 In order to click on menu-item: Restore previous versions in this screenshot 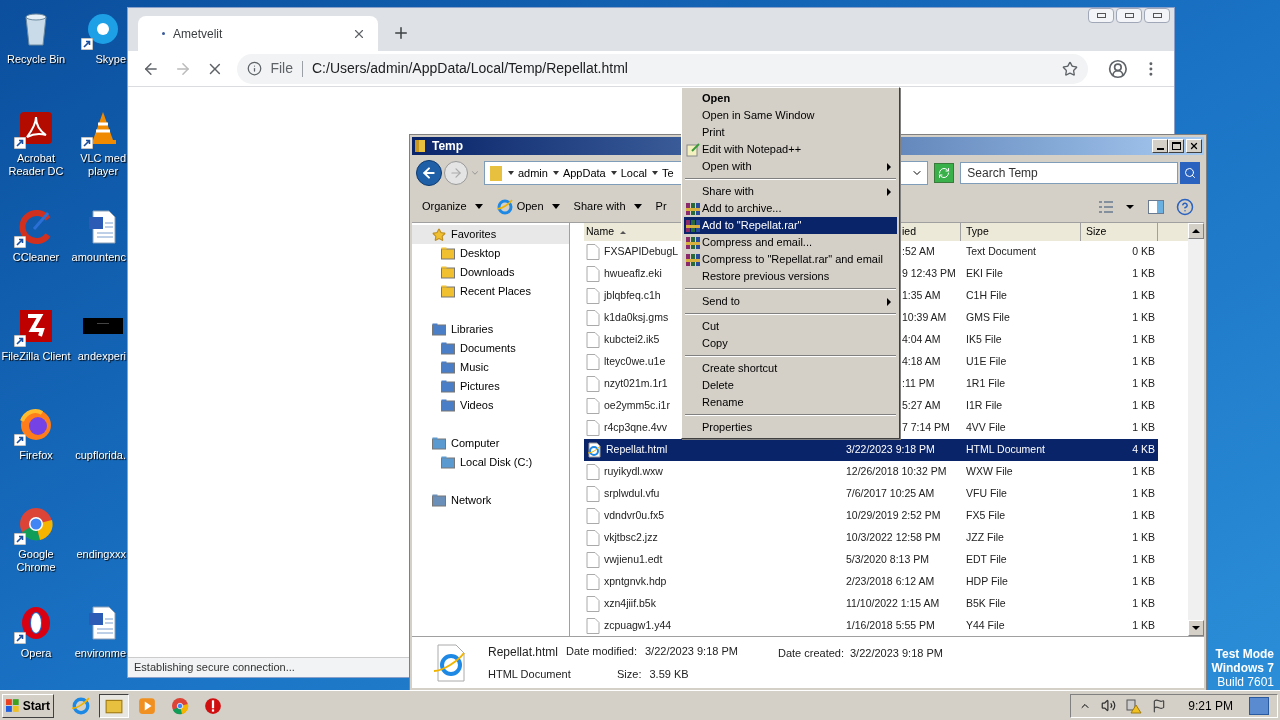, I will do `click(790, 276)`.